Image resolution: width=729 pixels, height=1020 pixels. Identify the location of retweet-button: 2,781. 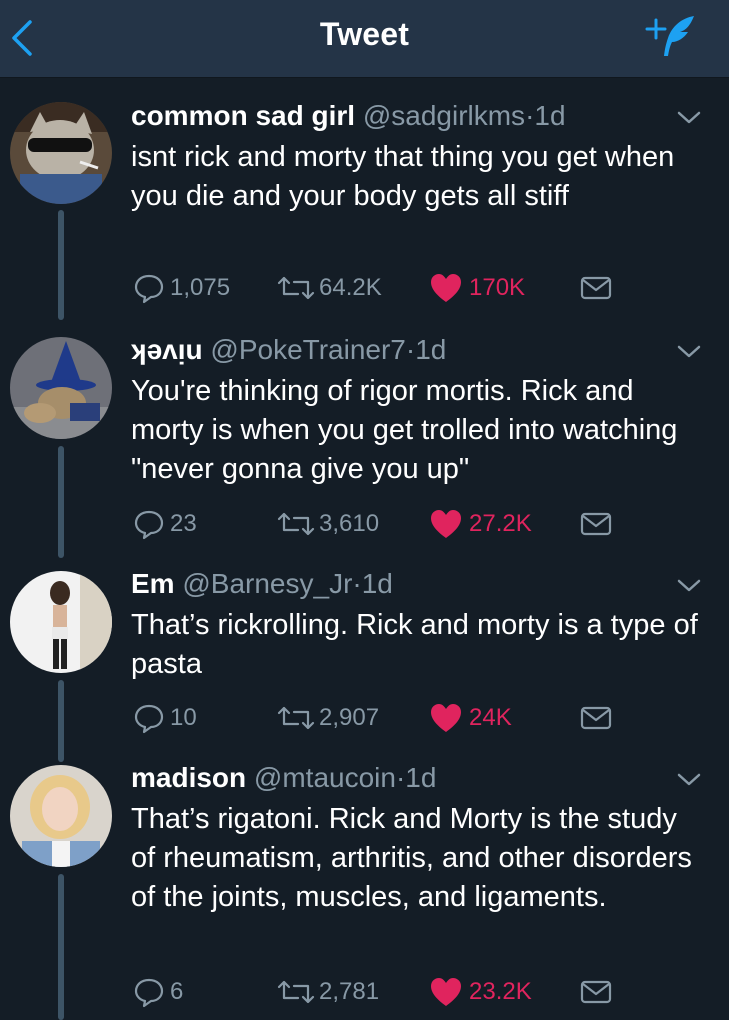
(327, 992).